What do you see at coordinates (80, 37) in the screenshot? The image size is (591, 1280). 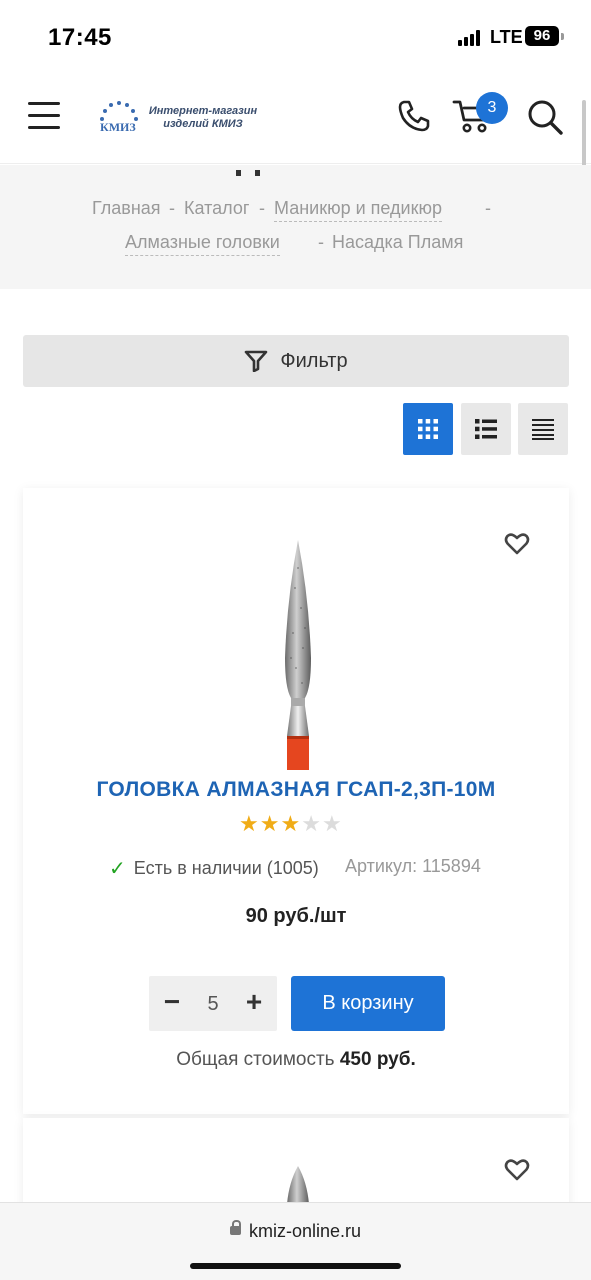 I see `status-time: 17:45` at bounding box center [80, 37].